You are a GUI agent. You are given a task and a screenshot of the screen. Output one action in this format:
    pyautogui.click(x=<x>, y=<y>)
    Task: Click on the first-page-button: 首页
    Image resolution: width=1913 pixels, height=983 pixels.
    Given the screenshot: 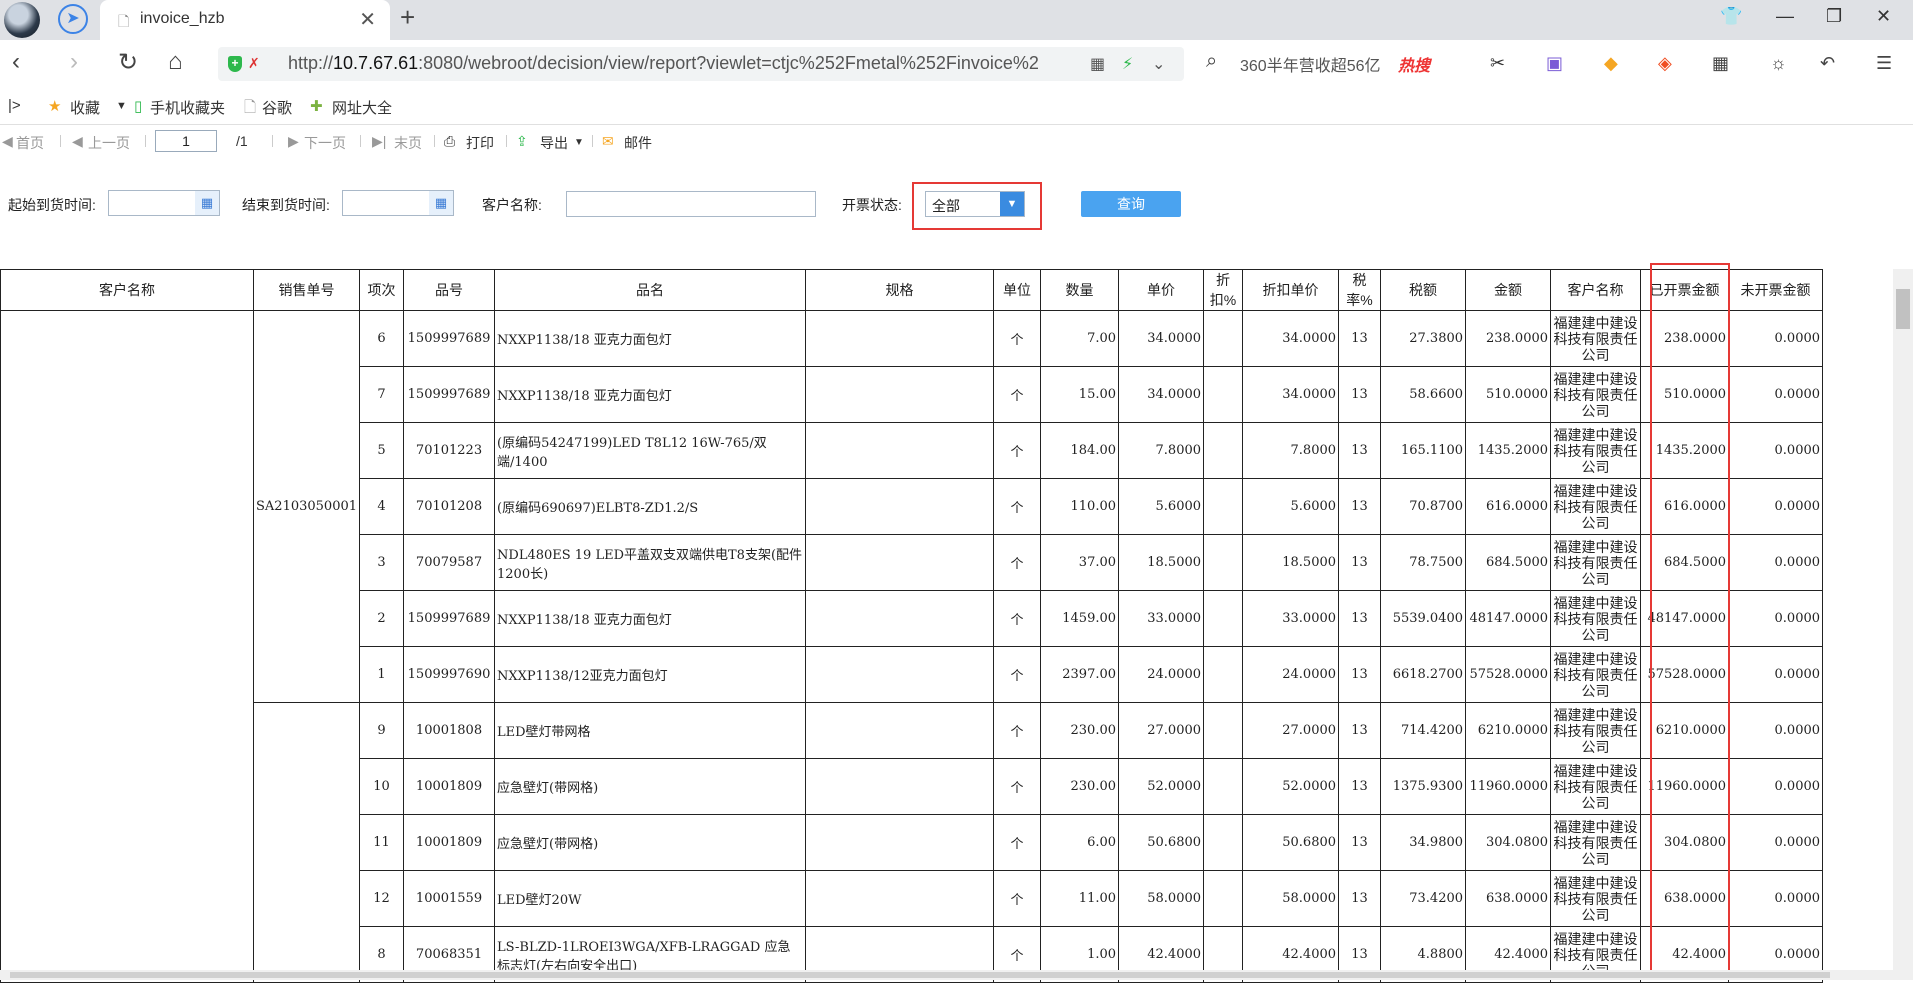 What is the action you would take?
    pyautogui.click(x=30, y=143)
    